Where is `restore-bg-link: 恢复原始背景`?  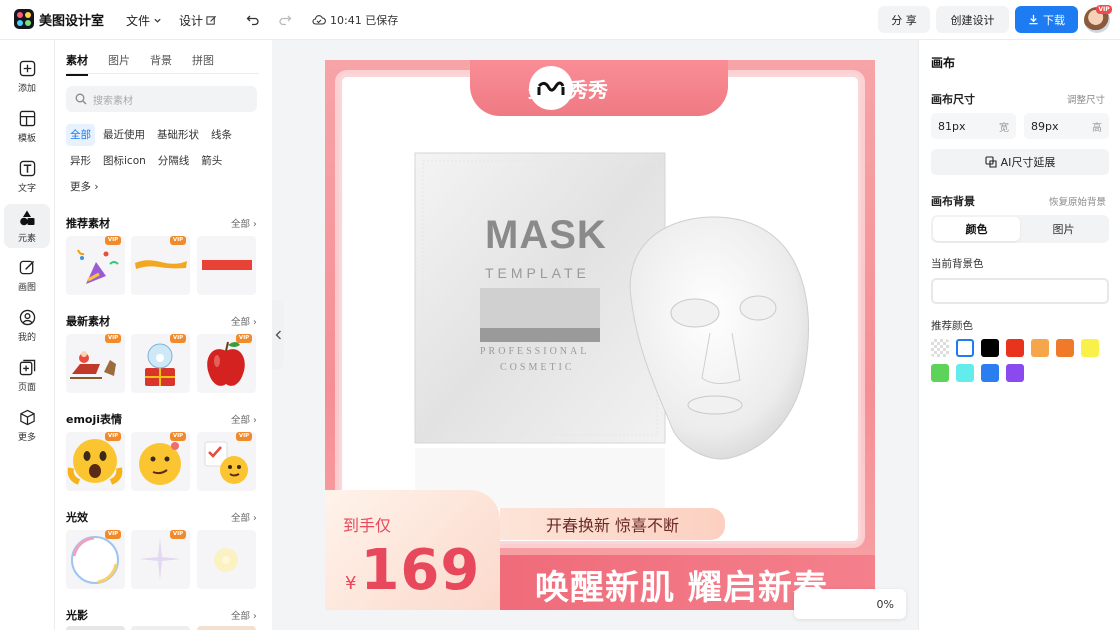
restore-bg-link: 恢复原始背景 is located at coordinates (1077, 201).